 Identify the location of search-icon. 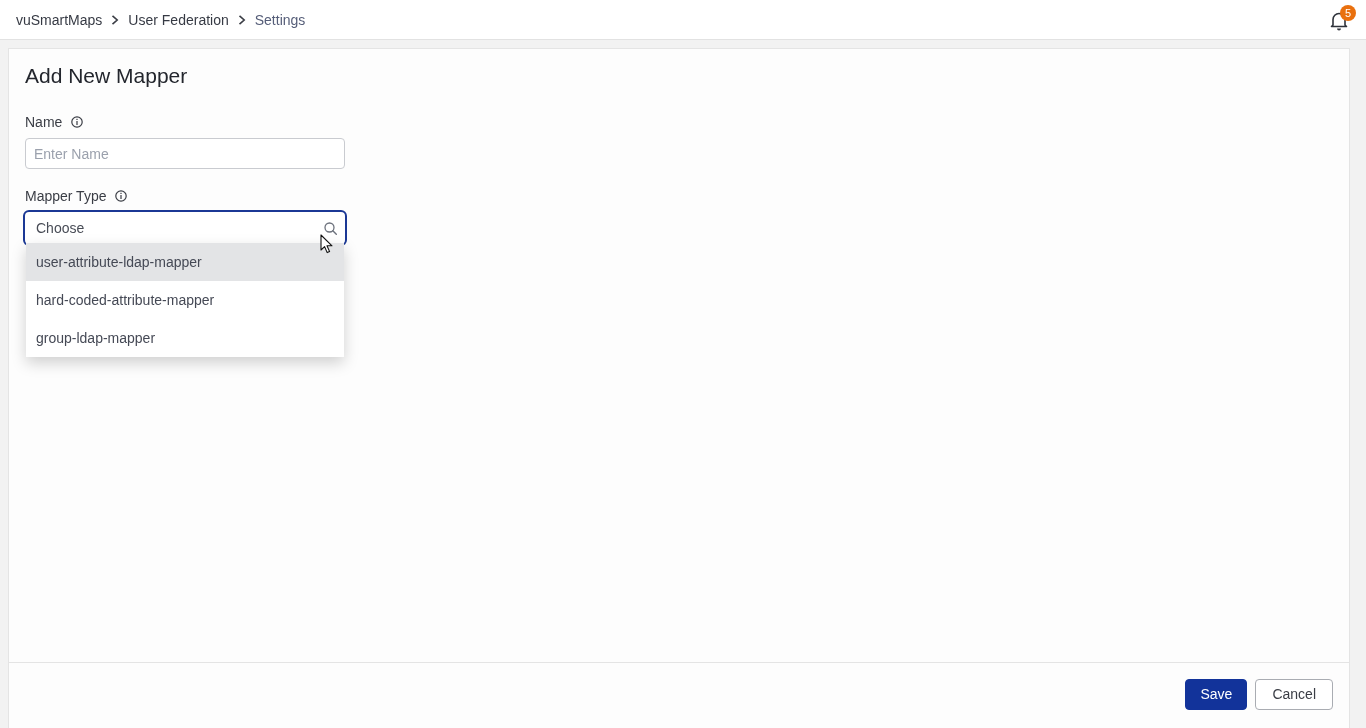
(330, 228).